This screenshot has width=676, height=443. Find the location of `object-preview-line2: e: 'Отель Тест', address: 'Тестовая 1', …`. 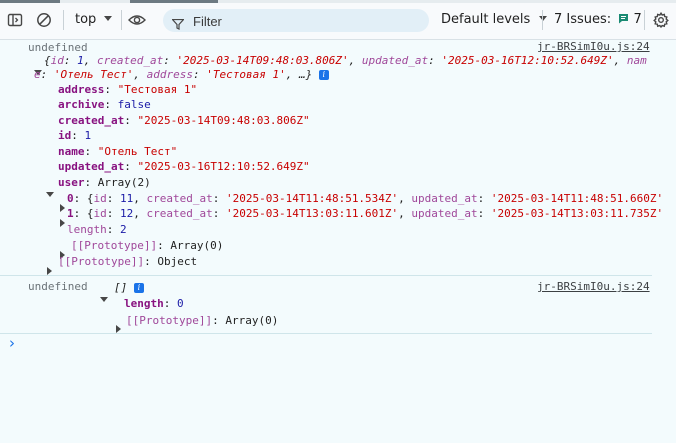

object-preview-line2: e: 'Отель Тест', address: 'Тестовая 1', … is located at coordinates (181, 74).